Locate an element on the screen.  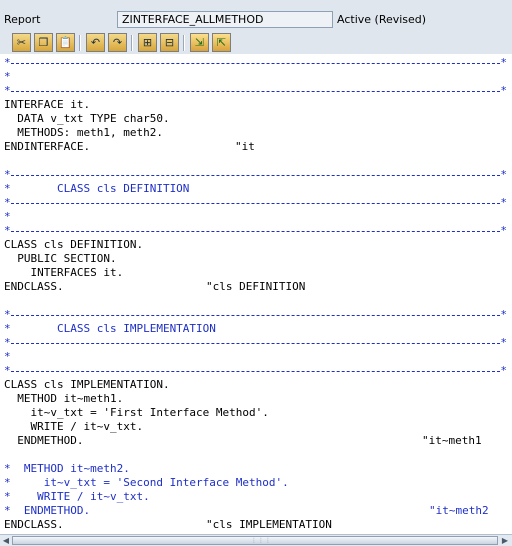
pattern-icon: ⇱ is located at coordinates (221, 42).